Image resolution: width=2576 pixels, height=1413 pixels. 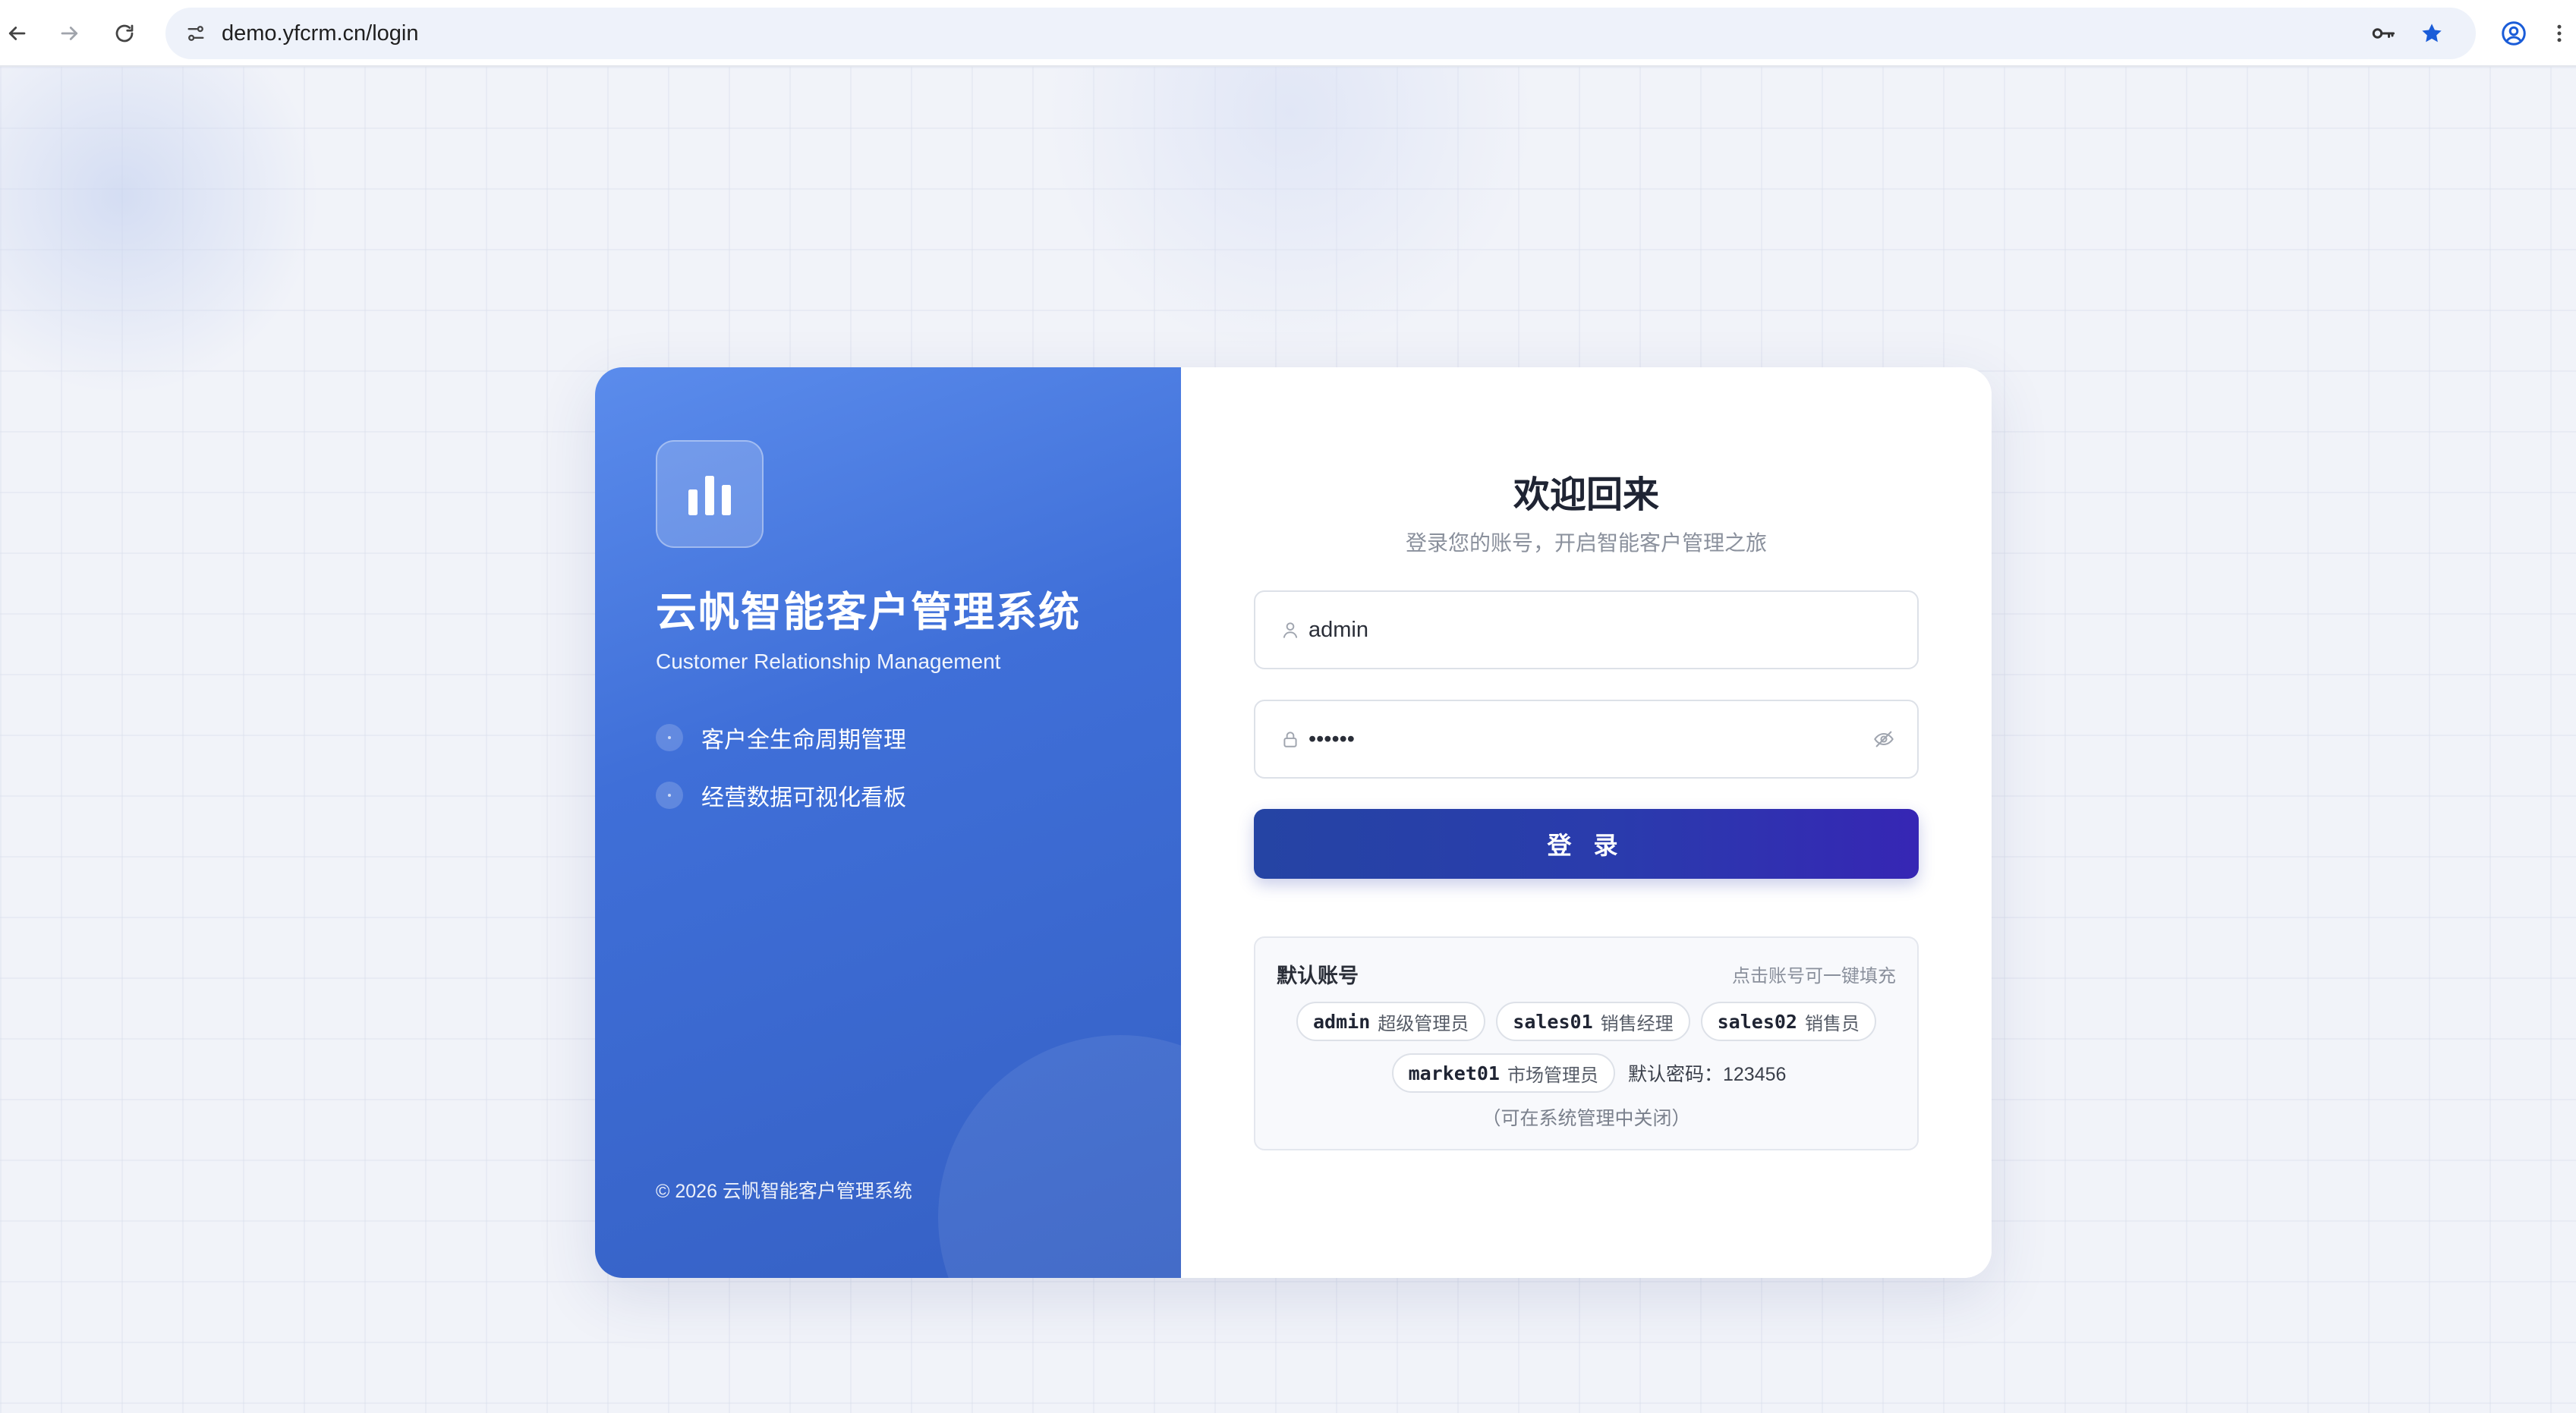 What do you see at coordinates (1320, 33) in the screenshot?
I see `address-bar: demo.yfcrm.cn/login` at bounding box center [1320, 33].